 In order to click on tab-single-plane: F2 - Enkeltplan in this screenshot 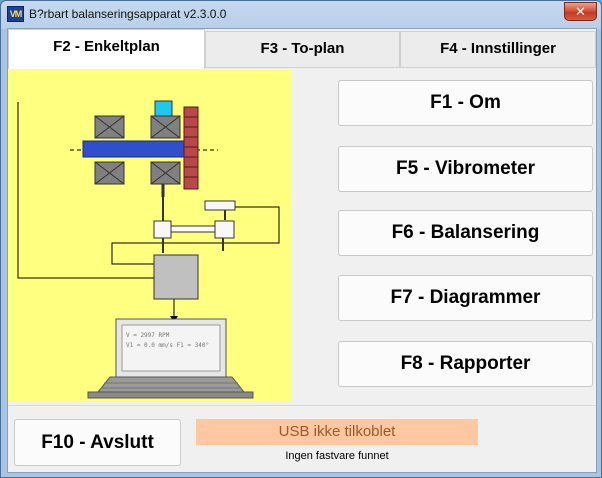, I will do `click(106, 49)`.